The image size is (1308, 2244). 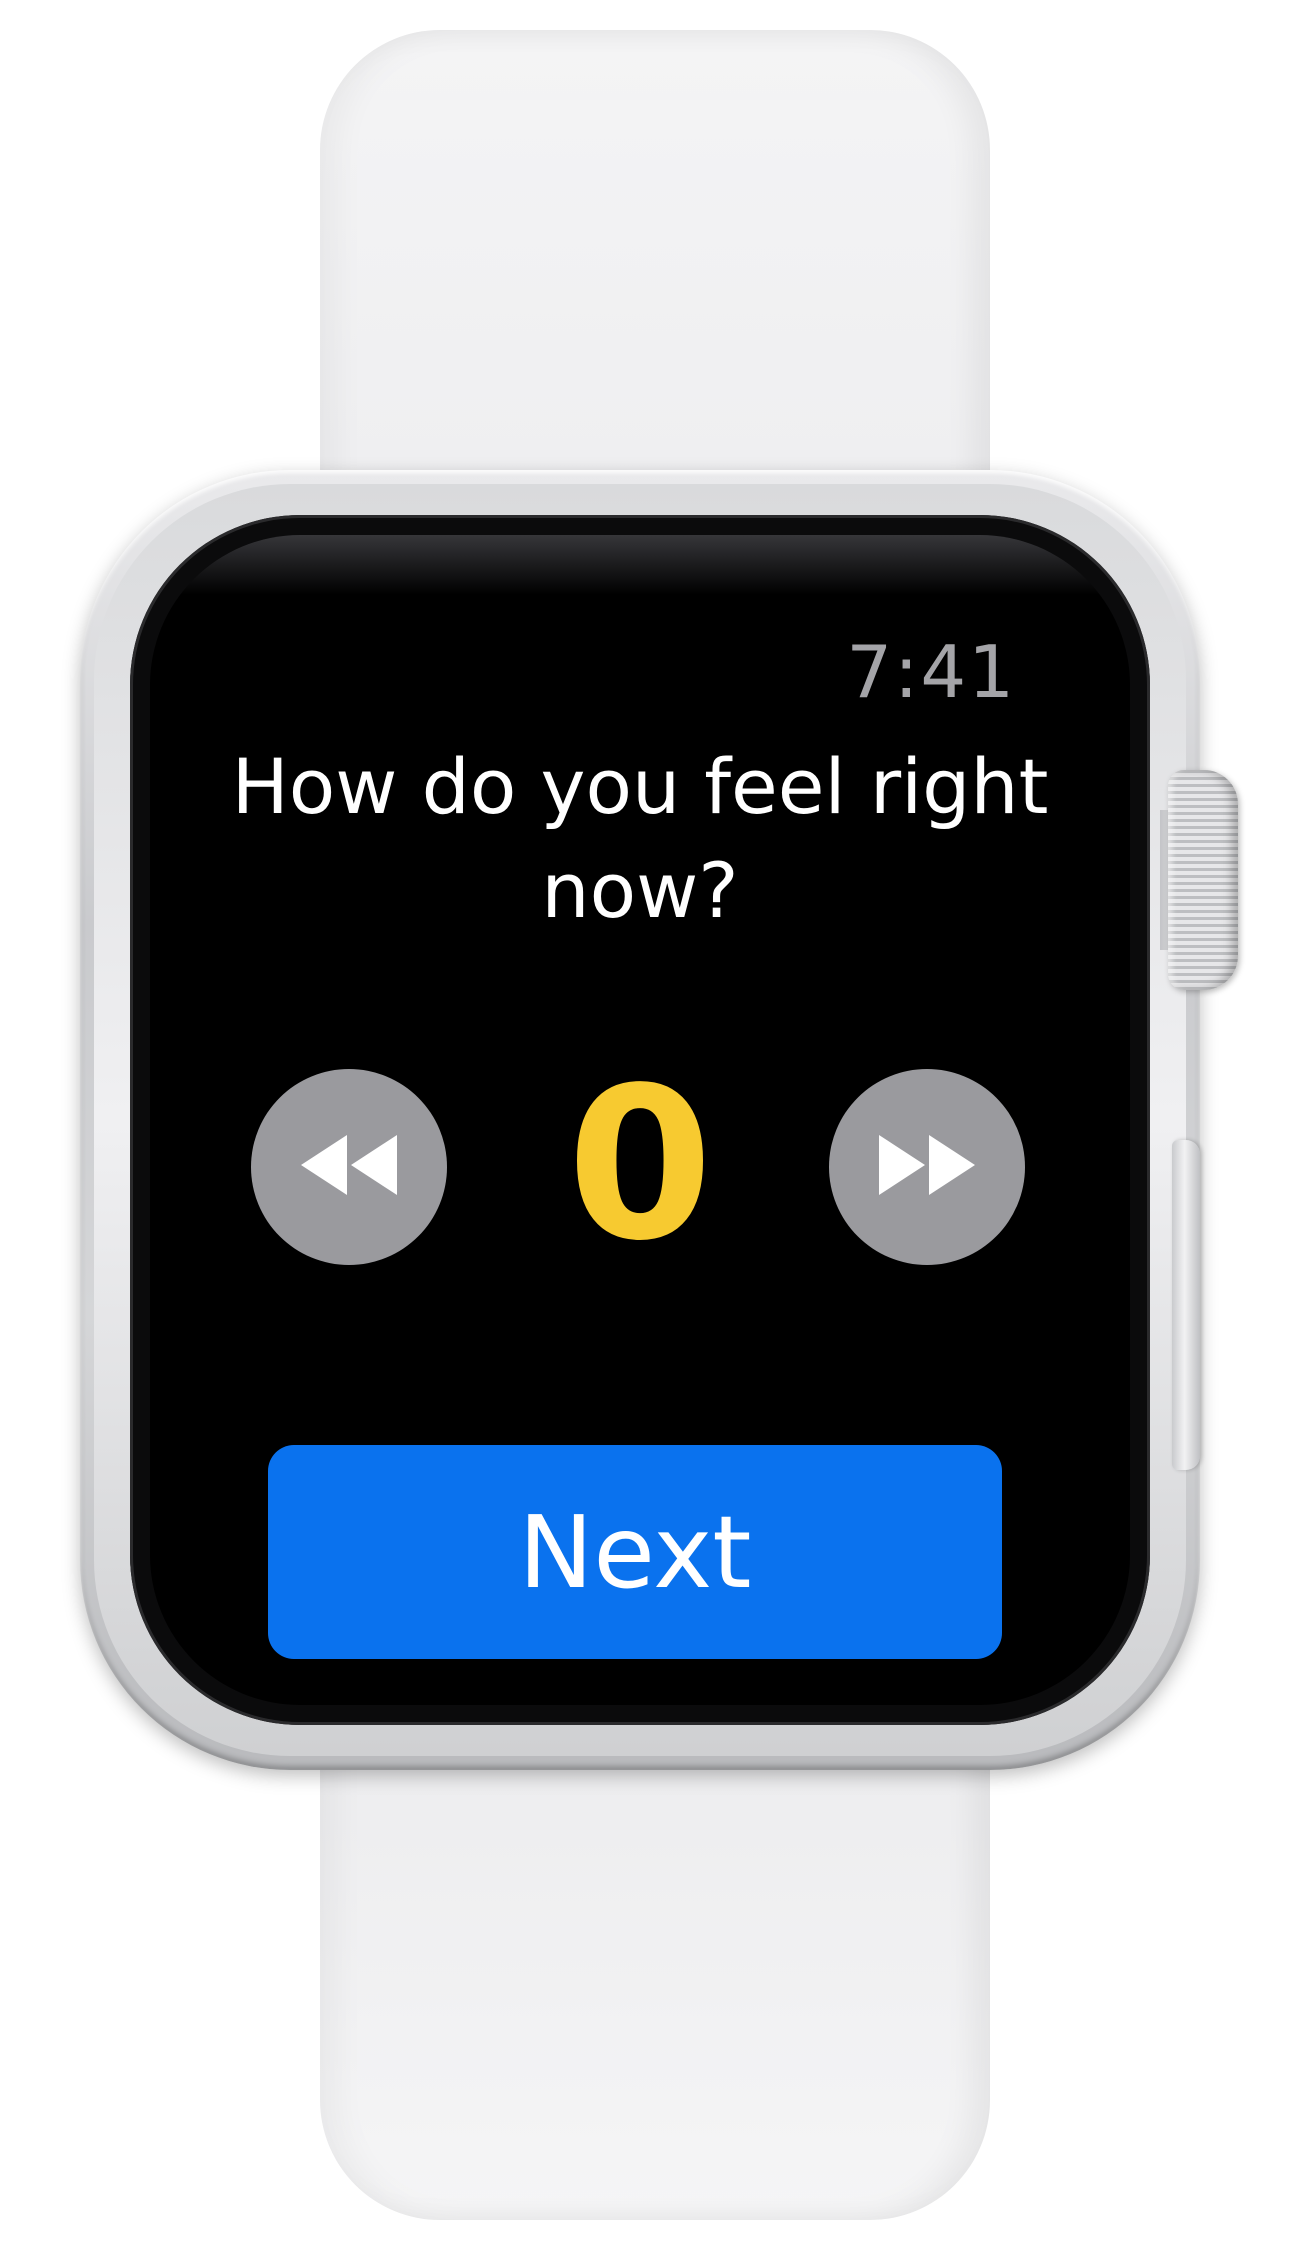 I want to click on side-button, so click(x=1186, y=1305).